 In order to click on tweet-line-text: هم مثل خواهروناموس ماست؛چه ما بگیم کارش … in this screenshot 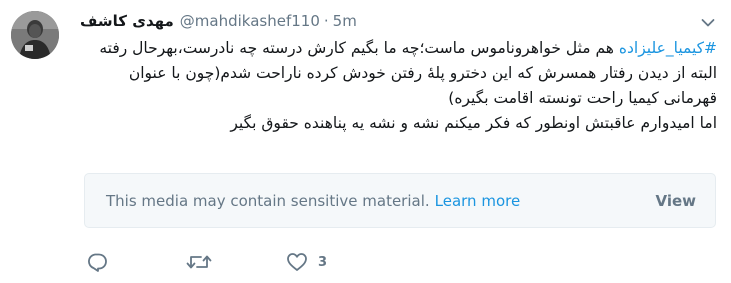, I will do `click(359, 48)`.